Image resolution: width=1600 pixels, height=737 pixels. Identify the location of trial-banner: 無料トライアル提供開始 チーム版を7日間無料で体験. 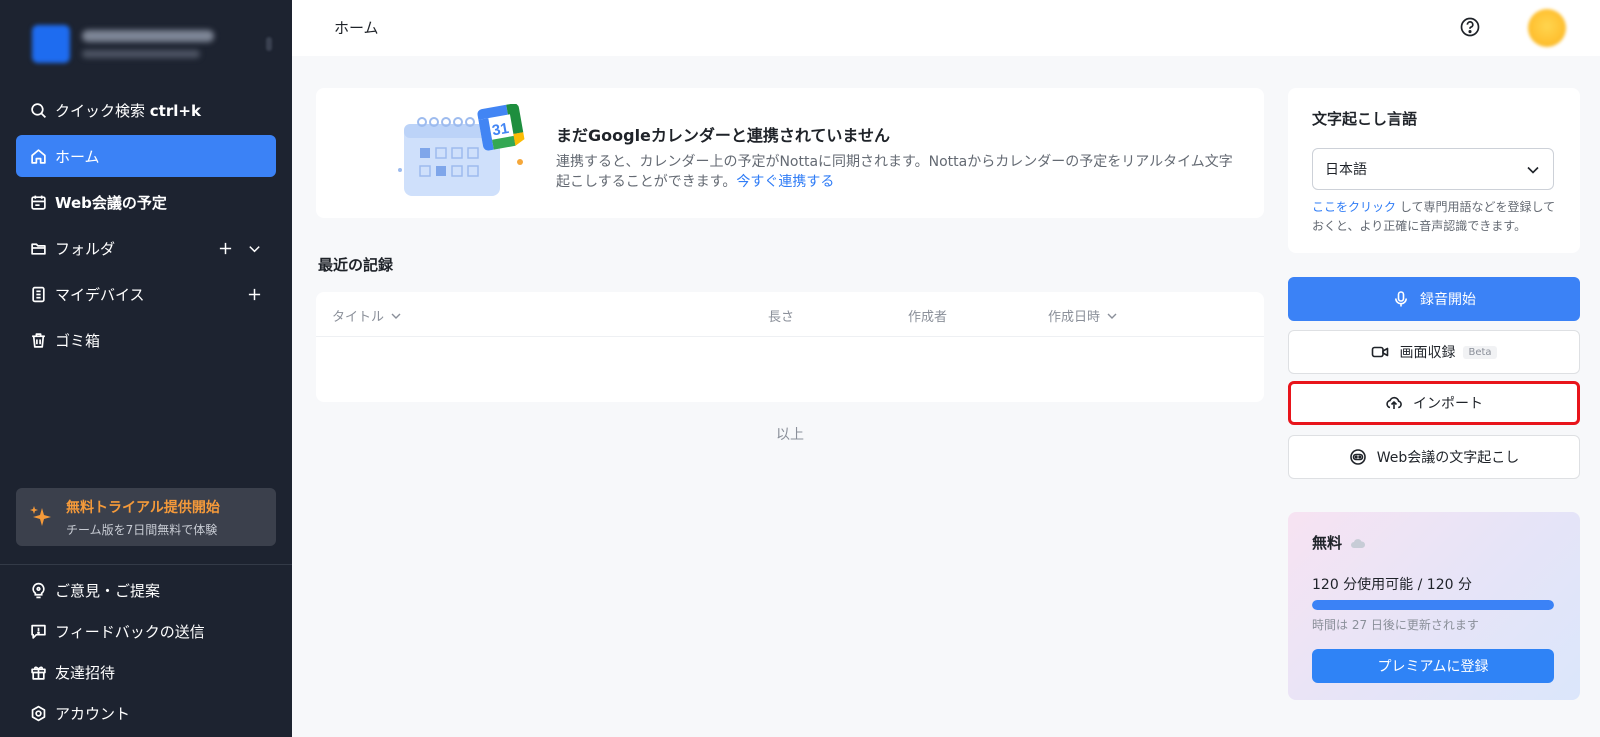
(146, 517).